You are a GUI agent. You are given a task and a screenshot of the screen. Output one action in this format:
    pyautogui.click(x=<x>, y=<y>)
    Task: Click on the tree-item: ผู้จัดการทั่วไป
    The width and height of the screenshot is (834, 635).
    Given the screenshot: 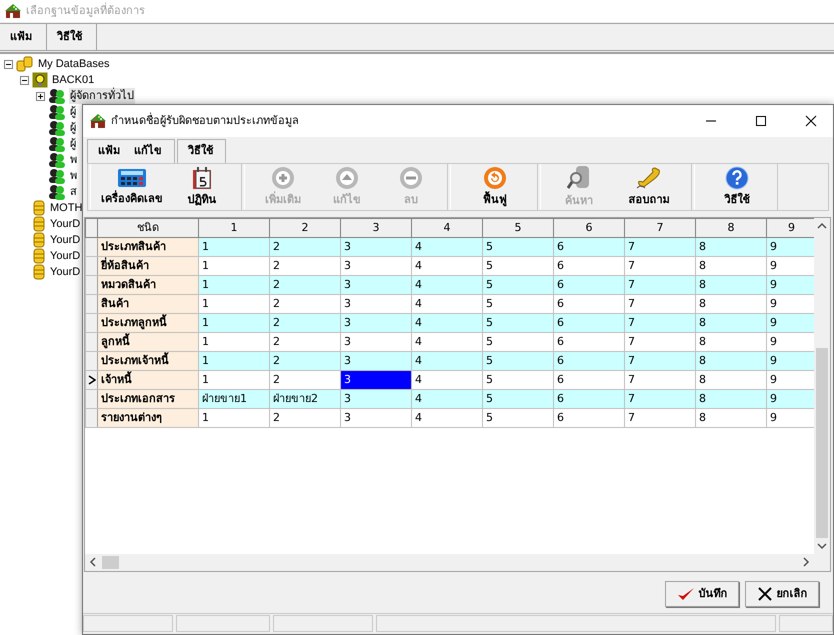 What is the action you would take?
    pyautogui.click(x=102, y=96)
    